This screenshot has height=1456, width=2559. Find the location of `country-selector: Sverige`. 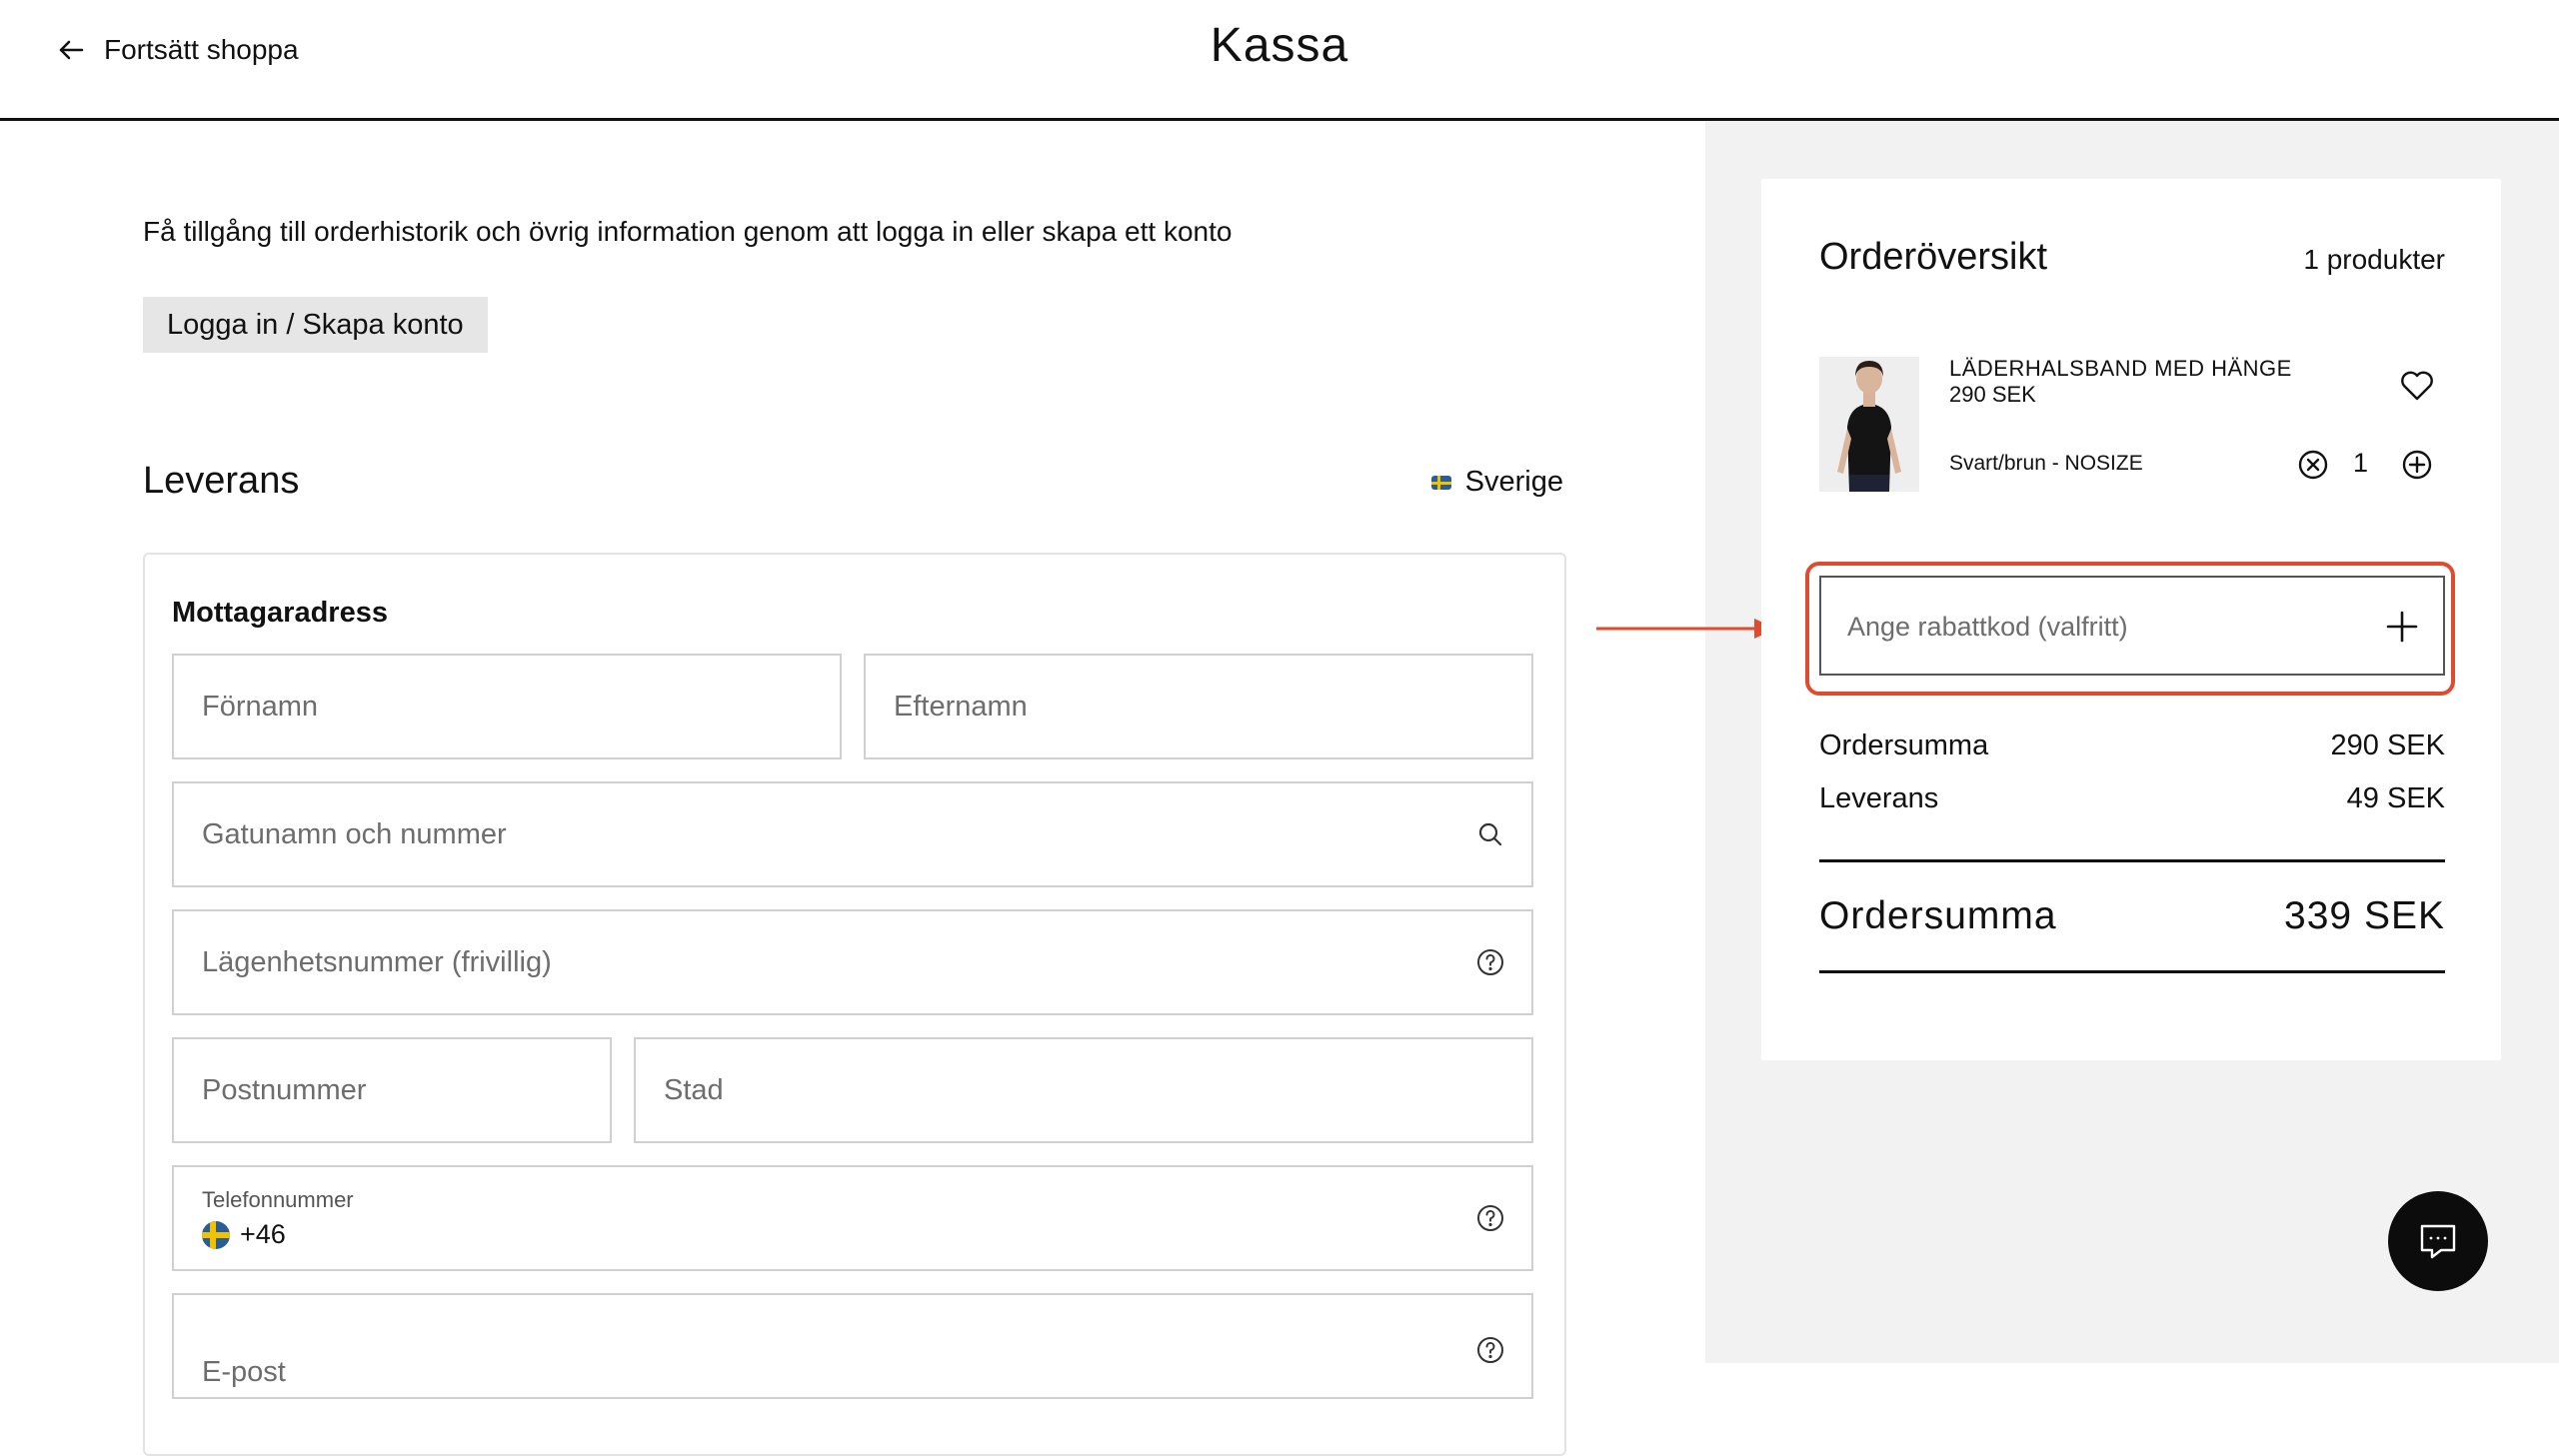

country-selector: Sverige is located at coordinates (1496, 482).